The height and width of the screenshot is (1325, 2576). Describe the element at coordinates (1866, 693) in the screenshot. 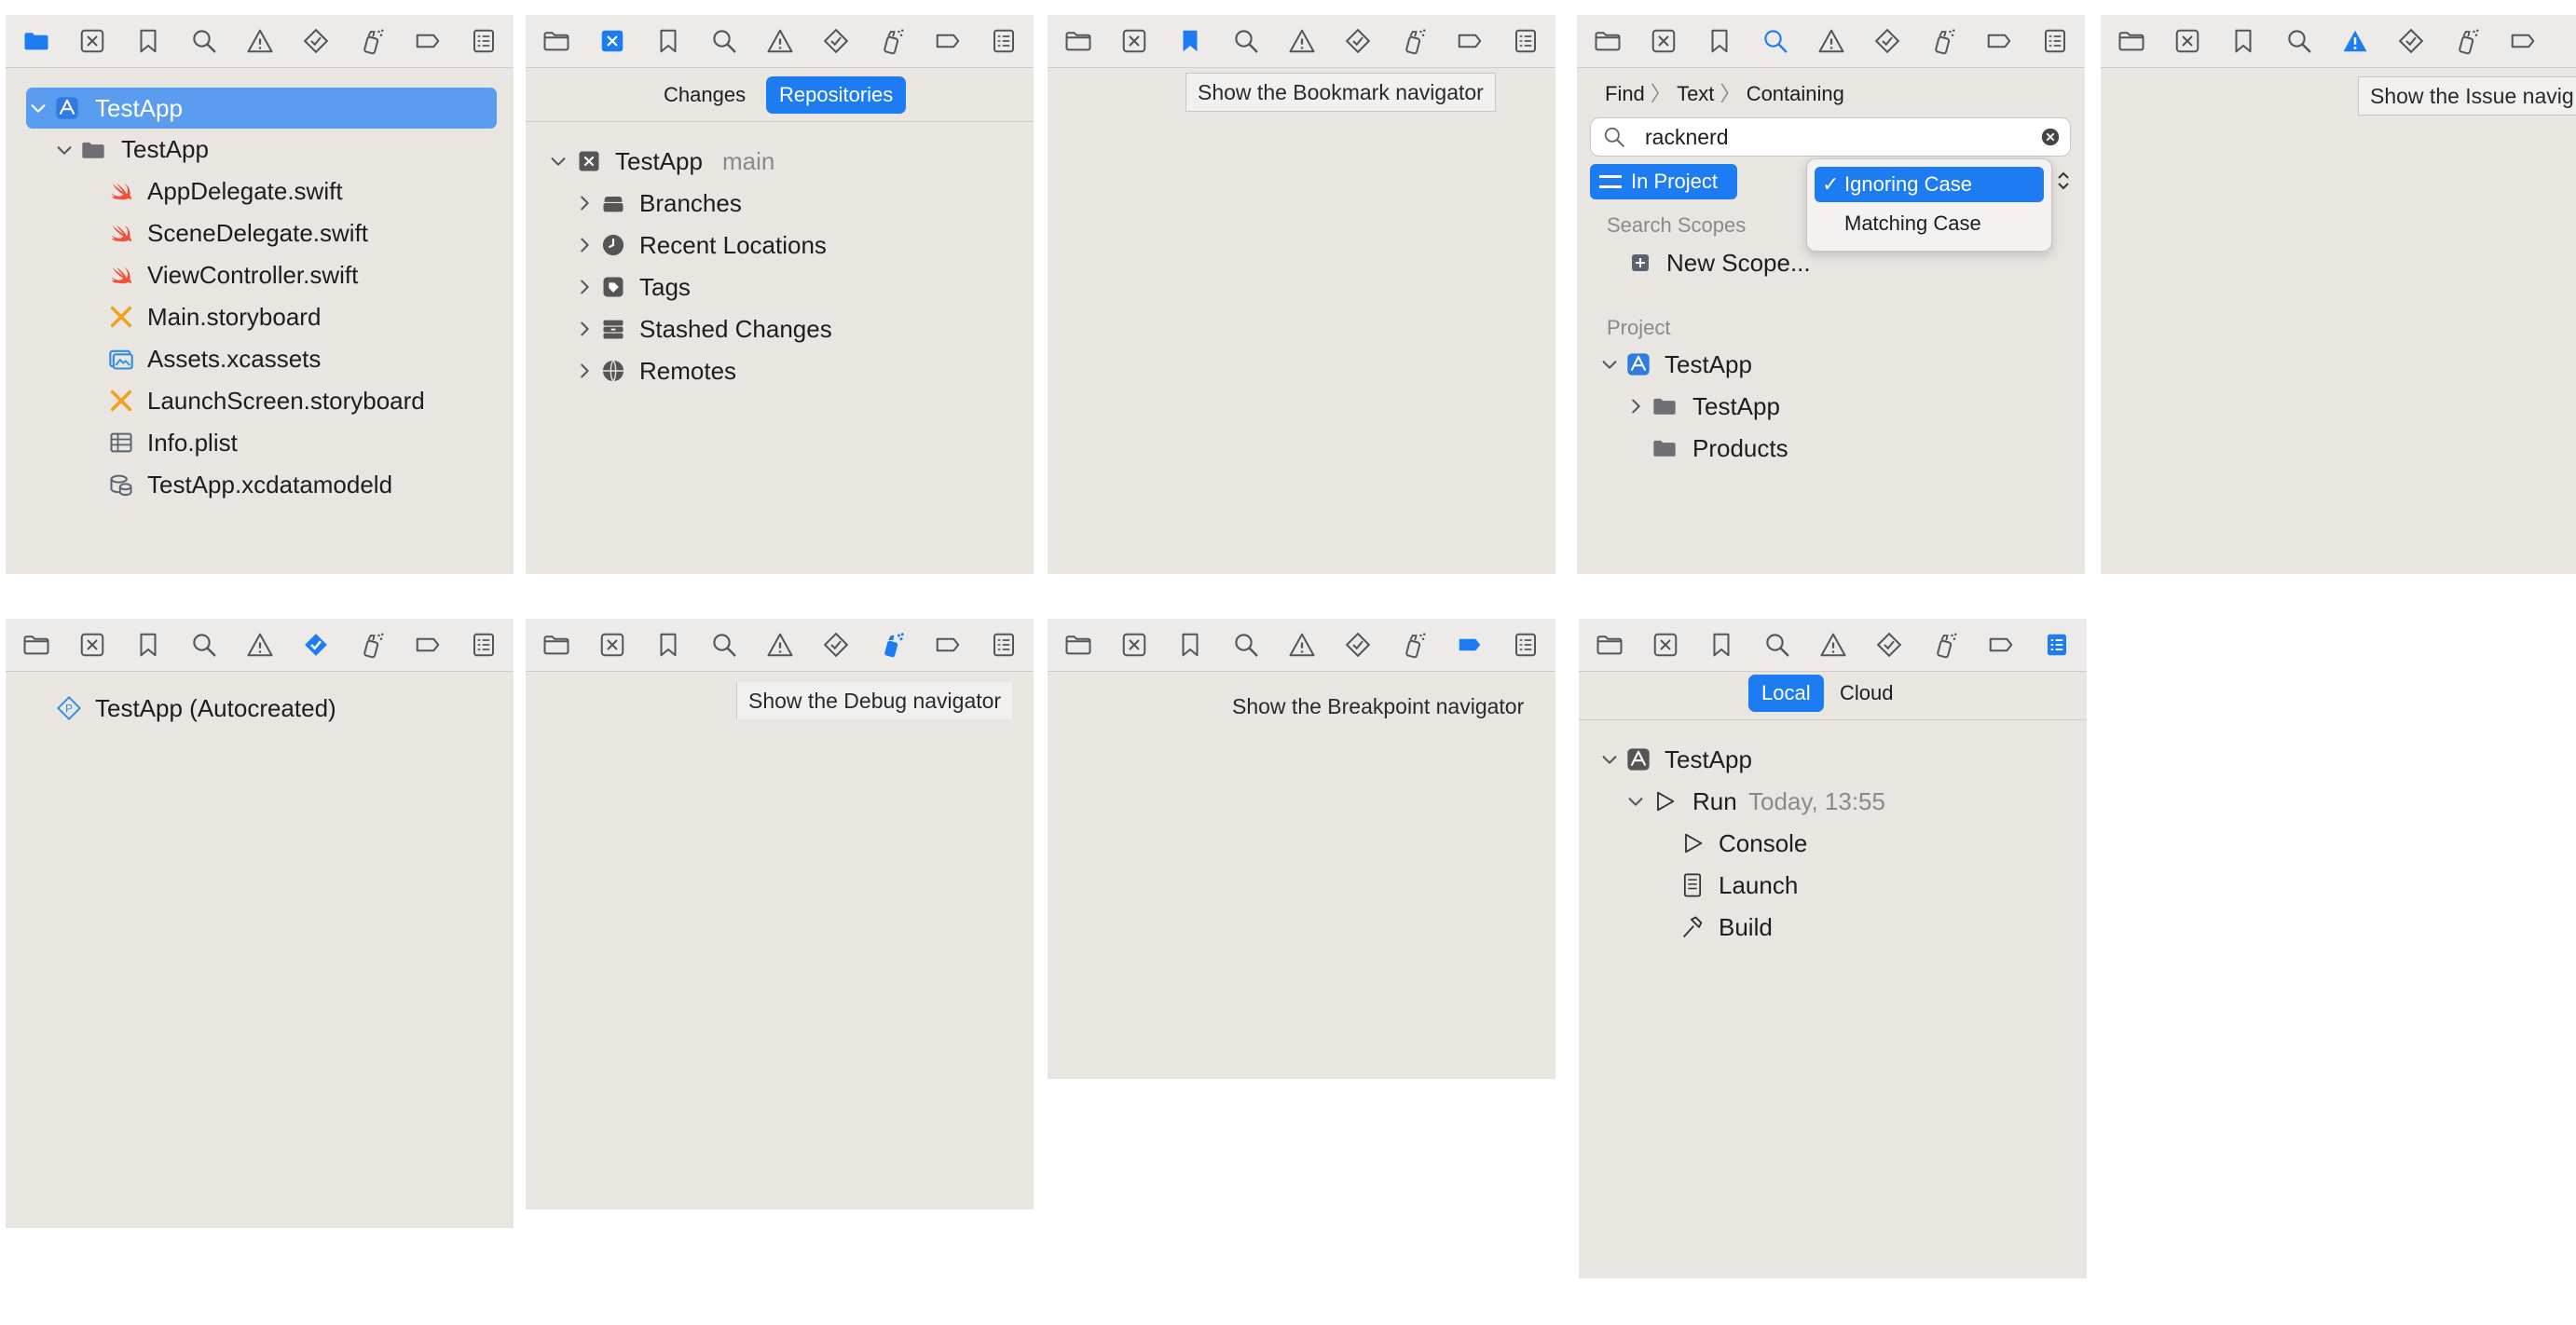

I see `tab-cloud: Cloud` at that location.